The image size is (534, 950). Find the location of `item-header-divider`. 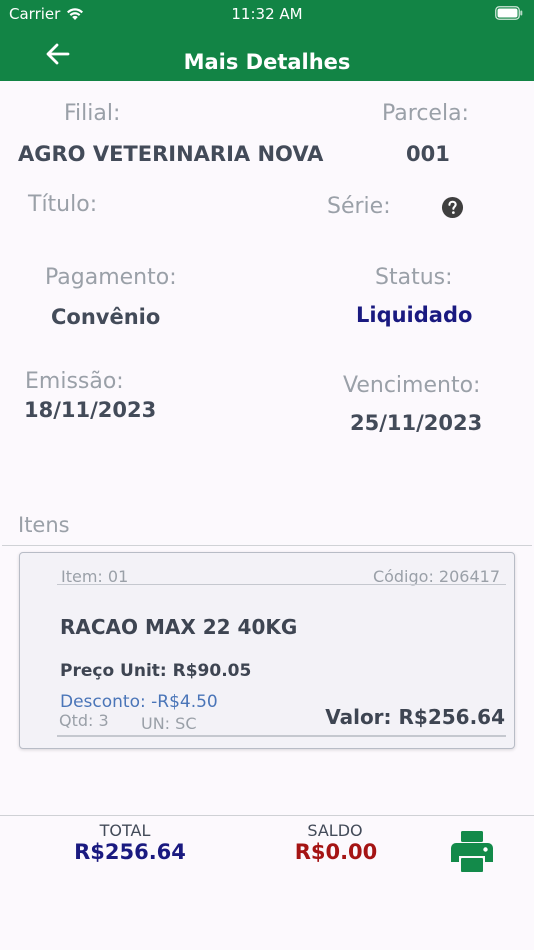

item-header-divider is located at coordinates (281, 584).